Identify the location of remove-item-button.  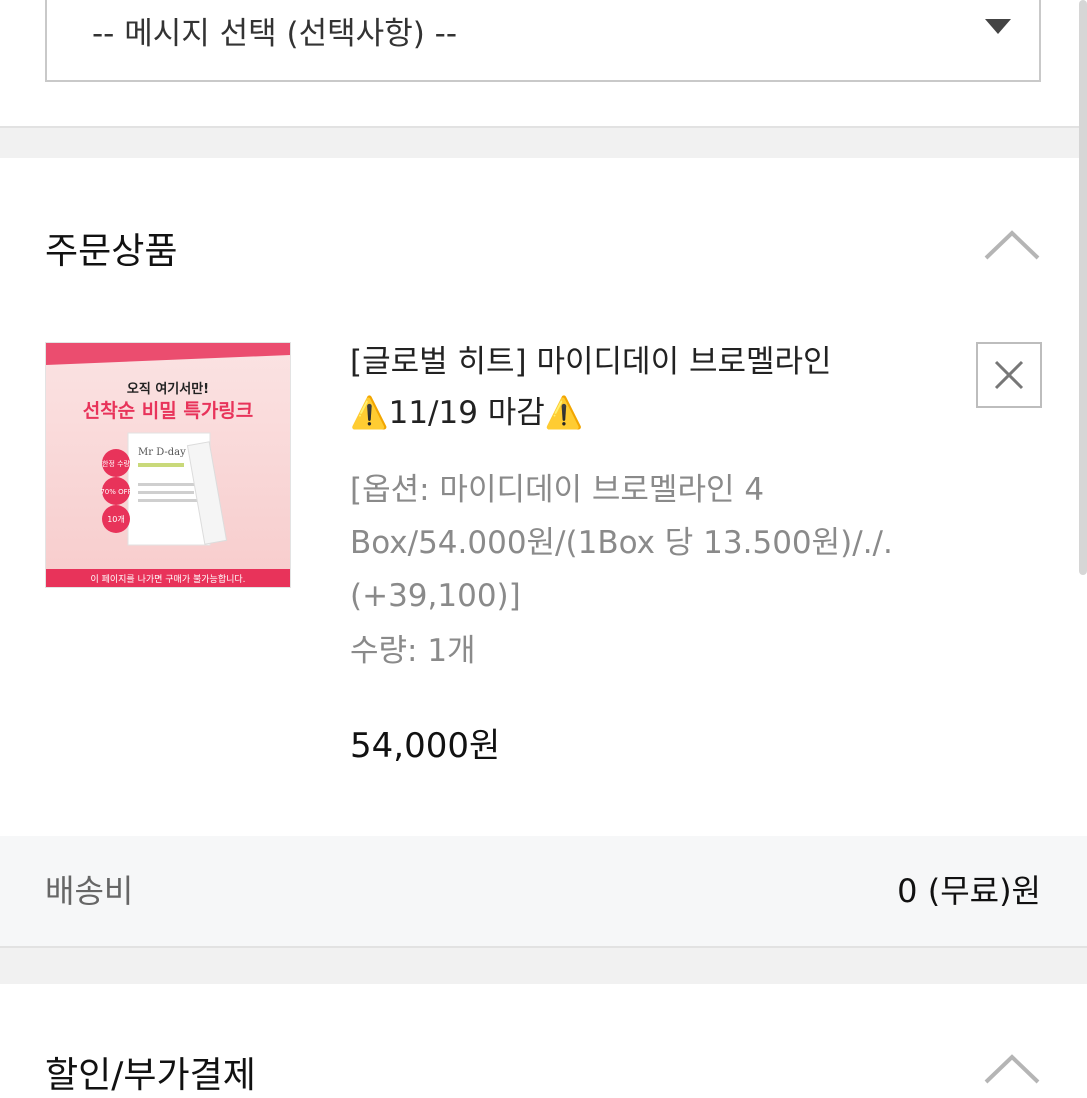
(1009, 375).